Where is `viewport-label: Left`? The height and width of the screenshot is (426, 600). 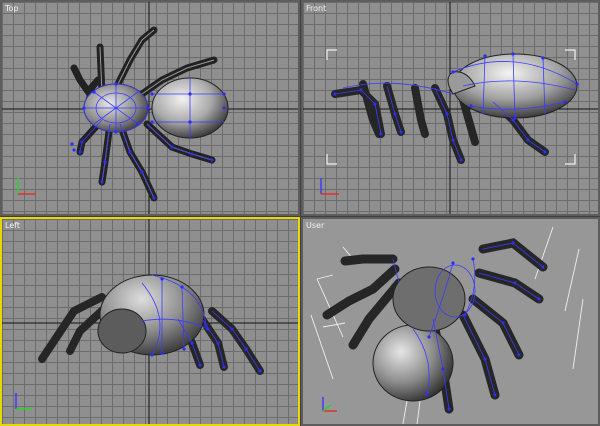 viewport-label: Left is located at coordinates (12, 225).